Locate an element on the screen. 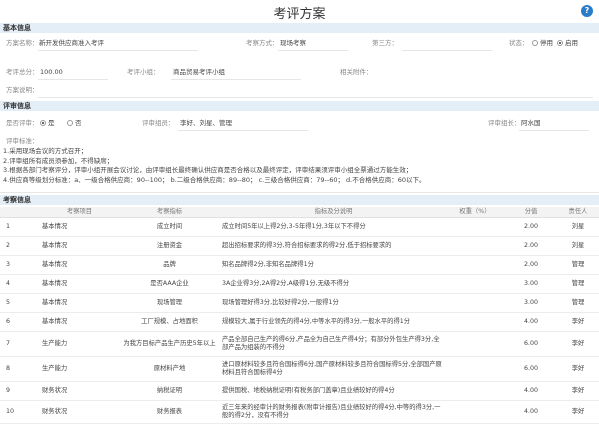  status-disabled-option: 停用 is located at coordinates (542, 43).